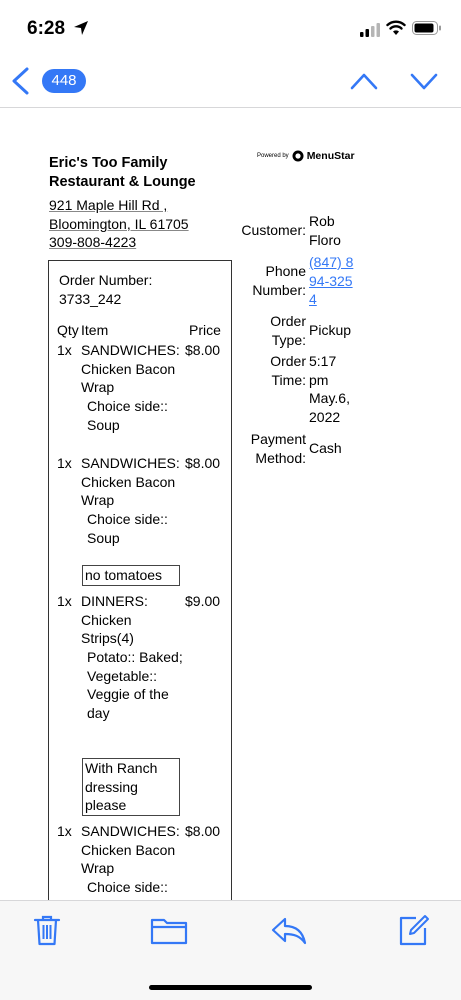  Describe the element at coordinates (230, 950) in the screenshot. I see `bottom-toolbar` at that location.